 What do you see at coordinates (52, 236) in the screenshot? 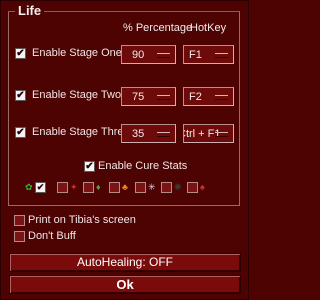
I see `dont-buff-label: Don't Buff` at bounding box center [52, 236].